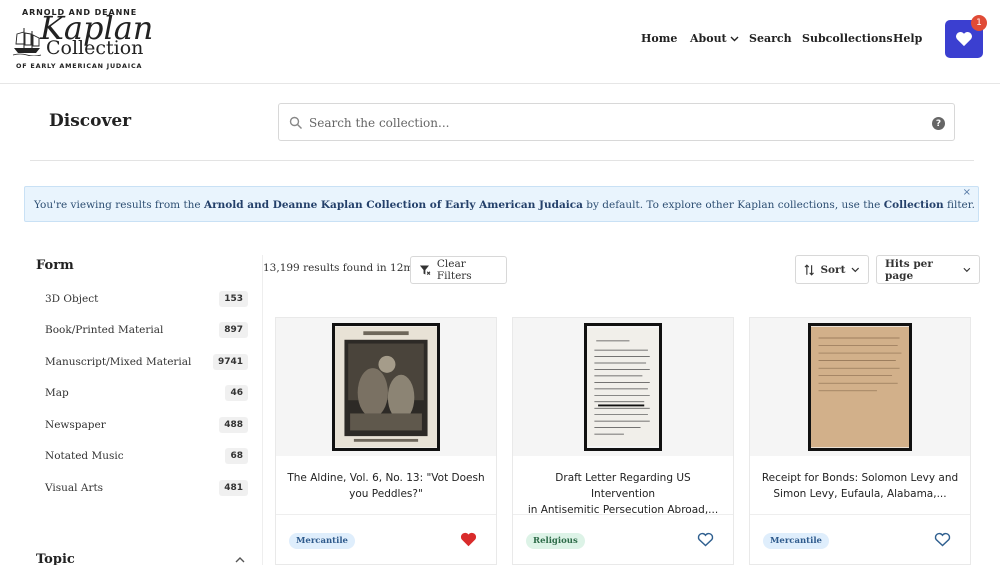 The image size is (1000, 565). I want to click on facet-item-manuscript: Manuscript/Mixed Material 9741, so click(147, 362).